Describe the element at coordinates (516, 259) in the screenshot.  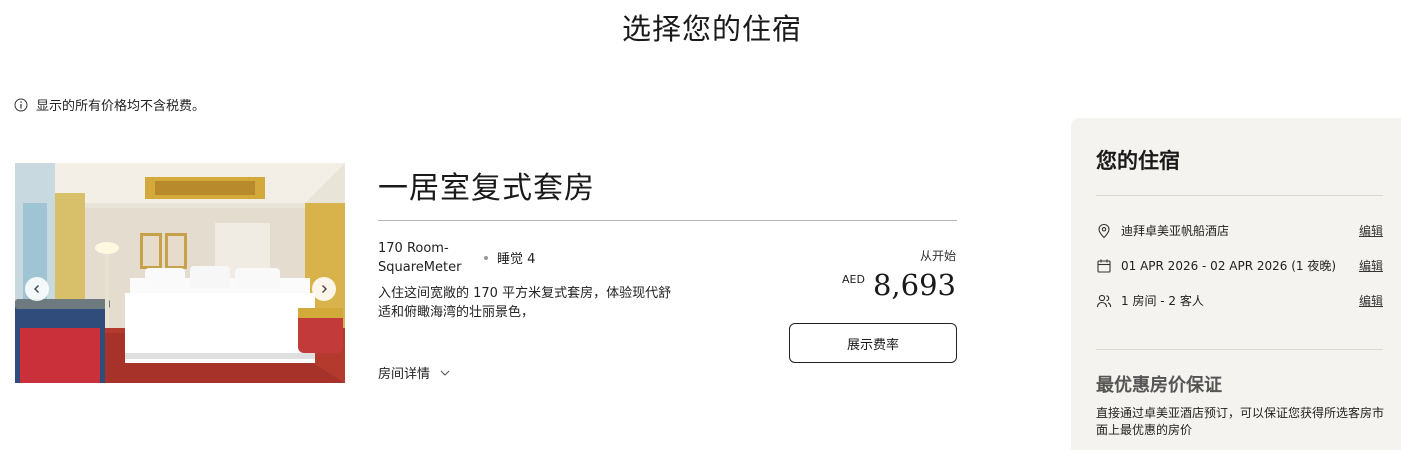
I see `room-sleeps-text: 睡觉 4` at that location.